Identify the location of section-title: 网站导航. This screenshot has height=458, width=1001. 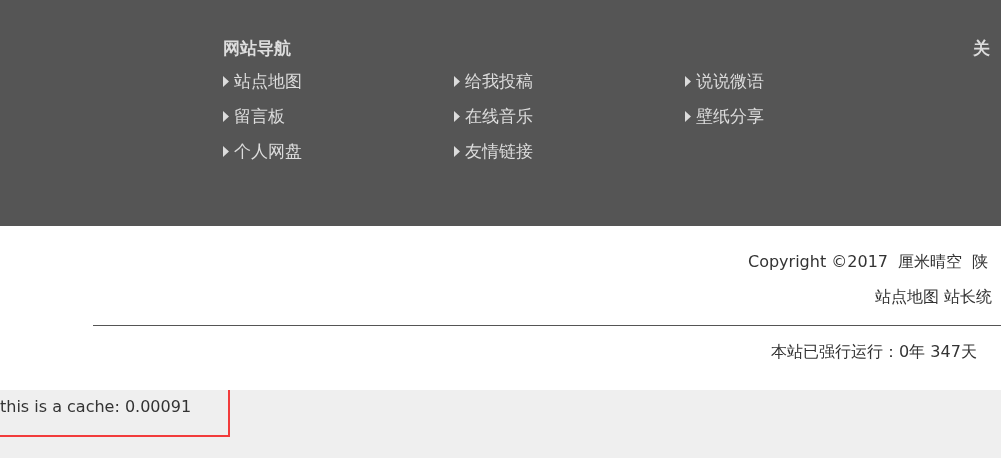
(257, 48).